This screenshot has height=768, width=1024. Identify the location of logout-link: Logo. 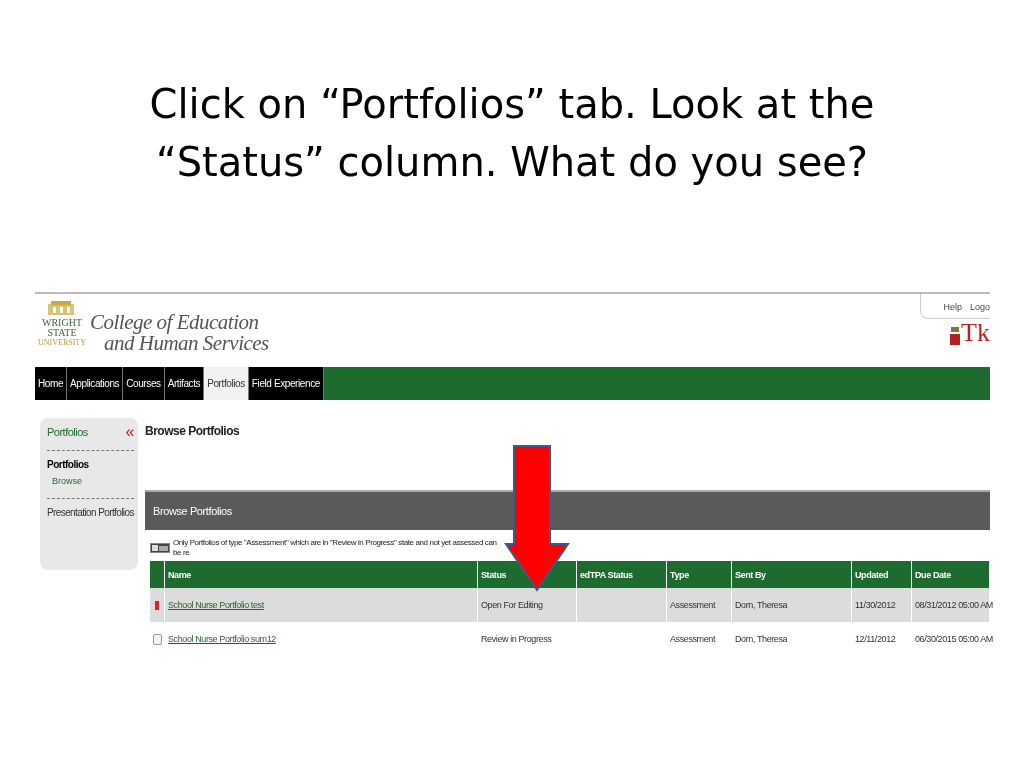
(979, 307).